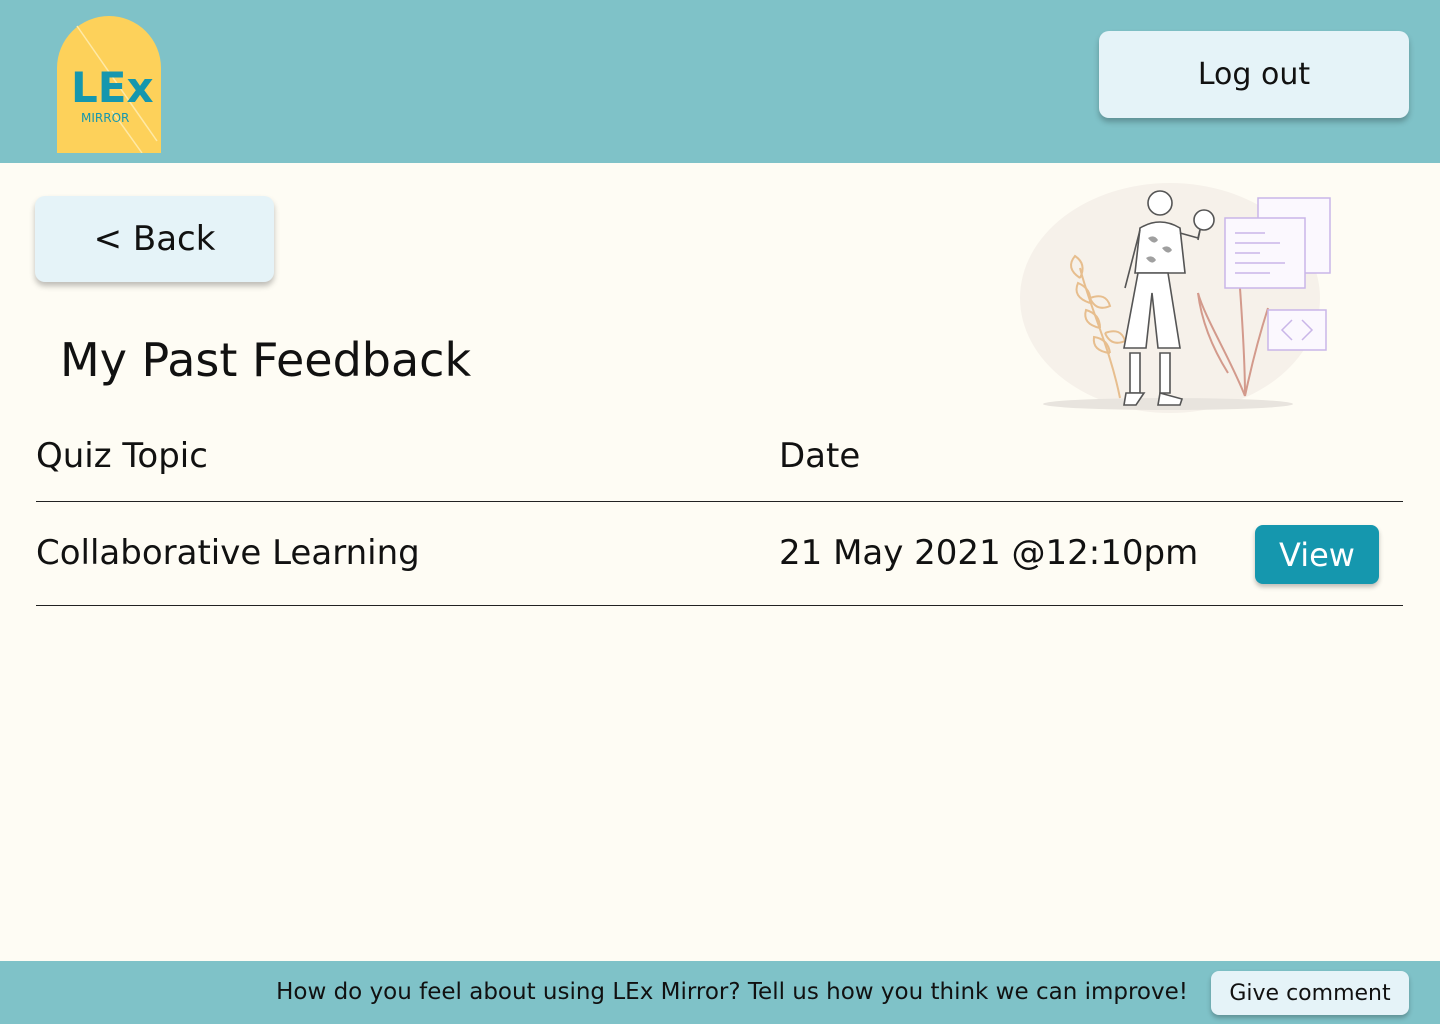 The height and width of the screenshot is (1024, 1440). Describe the element at coordinates (122, 456) in the screenshot. I see `column-header-quiz-topic: Quiz Topic` at that location.